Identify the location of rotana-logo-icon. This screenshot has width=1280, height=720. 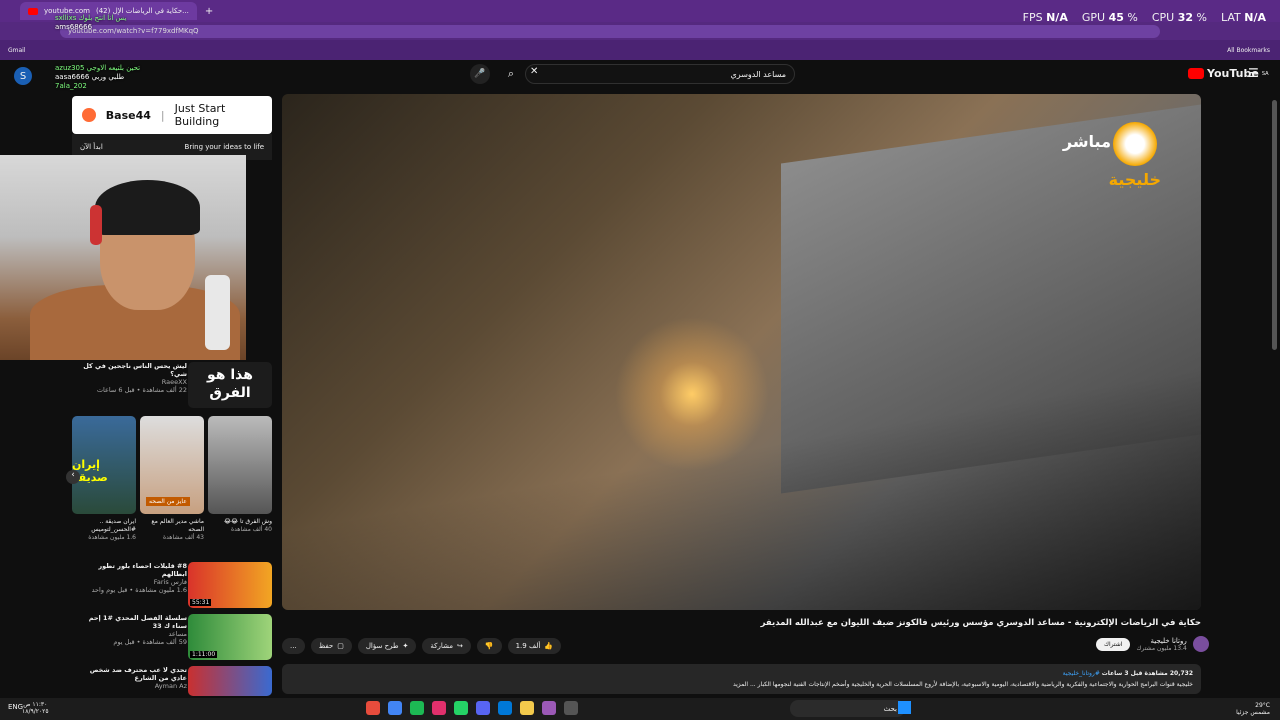
(1134, 144).